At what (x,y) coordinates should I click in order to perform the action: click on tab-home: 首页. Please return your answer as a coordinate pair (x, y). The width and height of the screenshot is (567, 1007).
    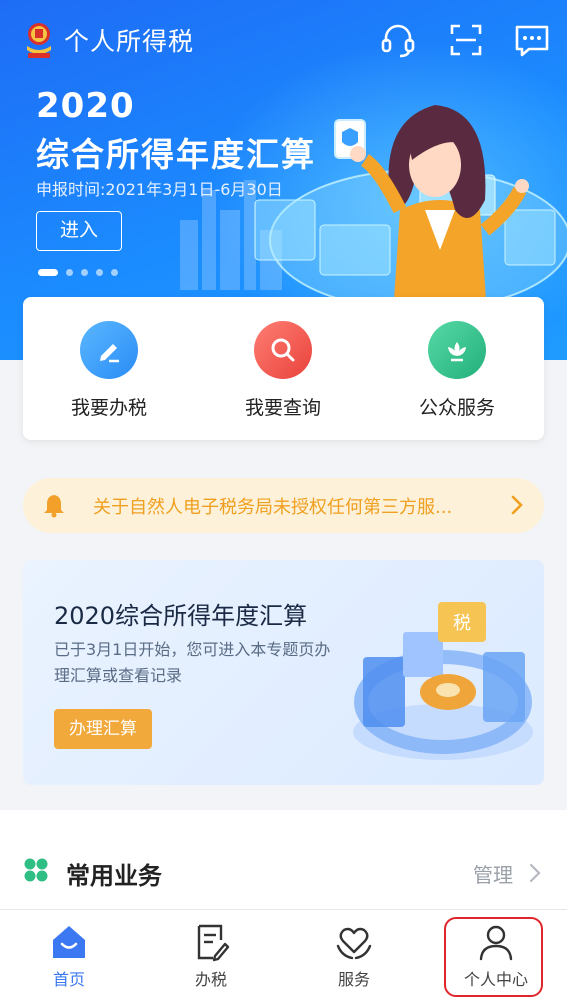
    Looking at the image, I should click on (69, 956).